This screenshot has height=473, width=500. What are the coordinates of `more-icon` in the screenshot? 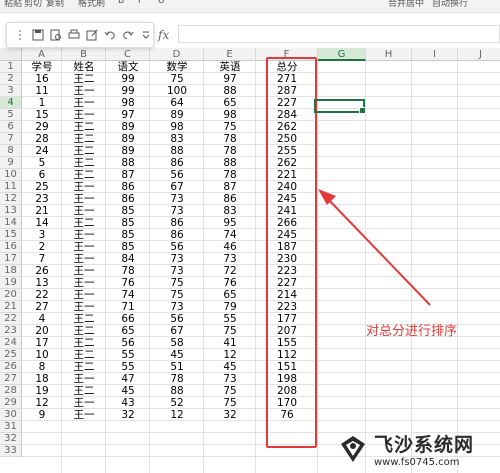 It's located at (146, 35).